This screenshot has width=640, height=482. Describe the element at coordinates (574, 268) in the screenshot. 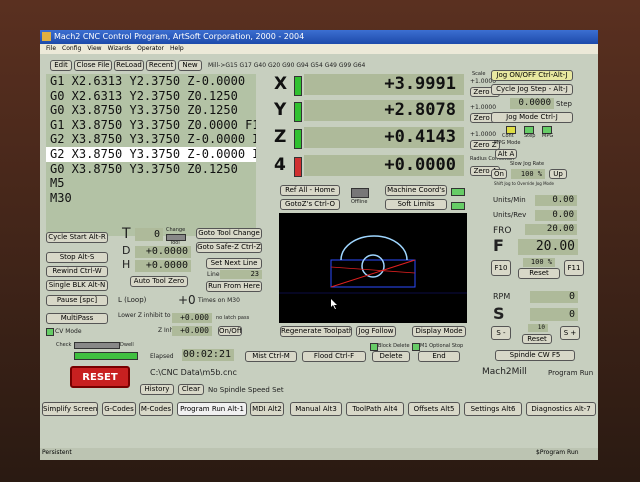

I see `feed-up-button: F11` at that location.